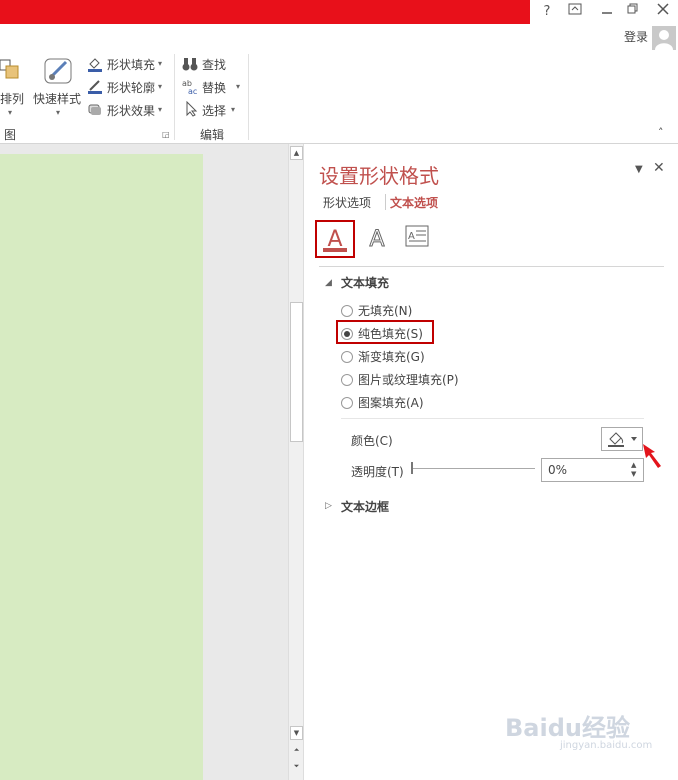 This screenshot has width=678, height=780. I want to click on shape-outline-button: 形状轮廓, so click(131, 87).